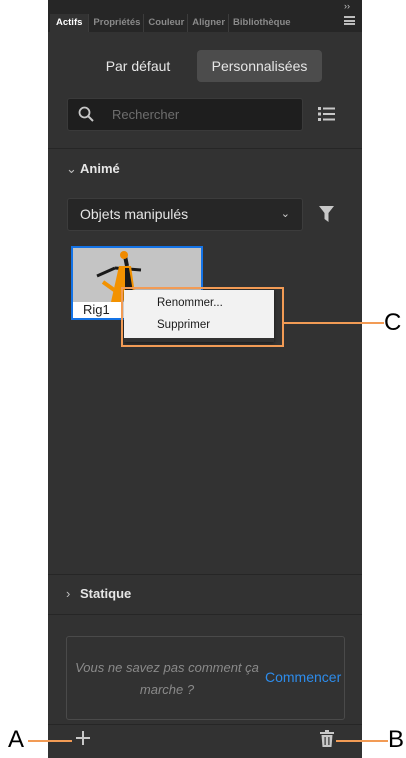 This screenshot has height=758, width=406. I want to click on callout-a-label: A, so click(16, 739).